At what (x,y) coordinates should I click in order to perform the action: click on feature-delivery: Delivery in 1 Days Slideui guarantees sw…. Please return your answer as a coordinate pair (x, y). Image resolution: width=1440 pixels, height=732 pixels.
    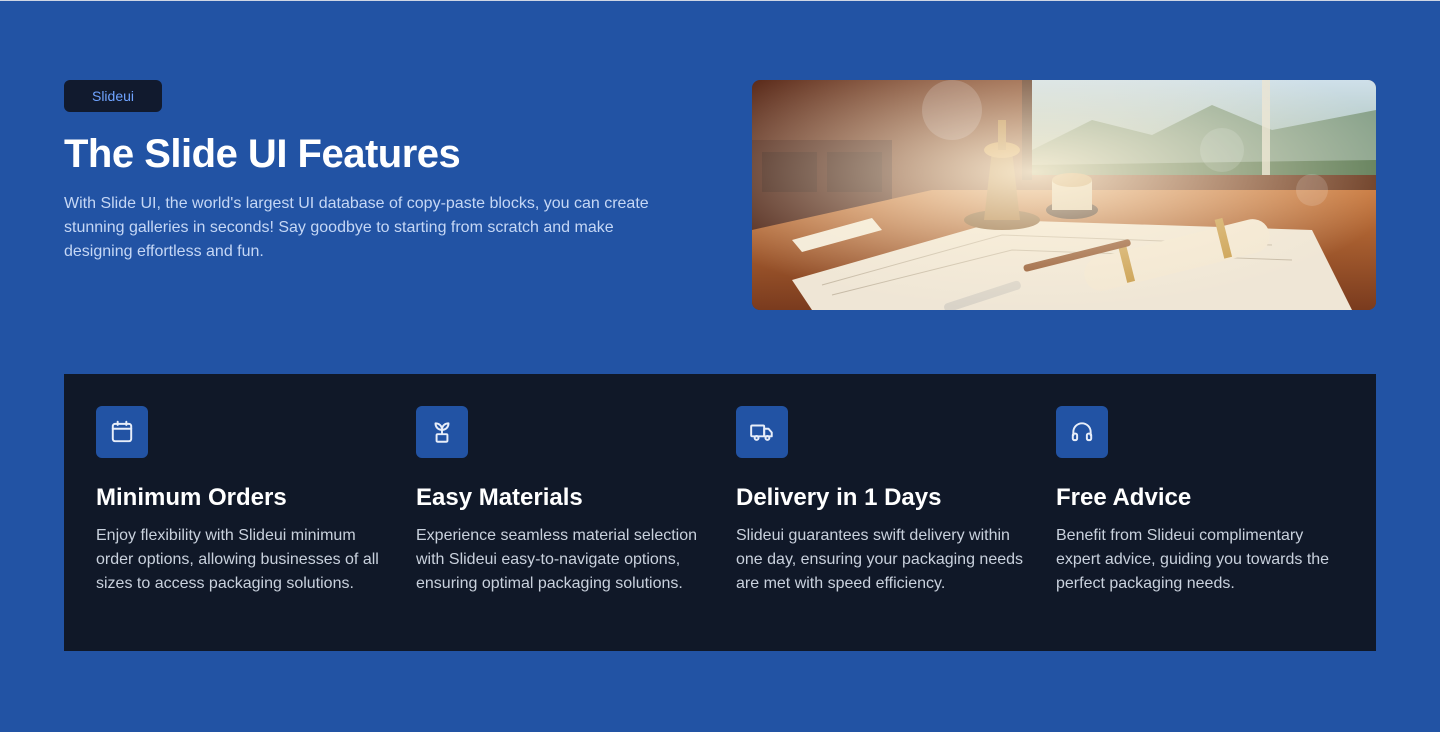
    Looking at the image, I should click on (881, 499).